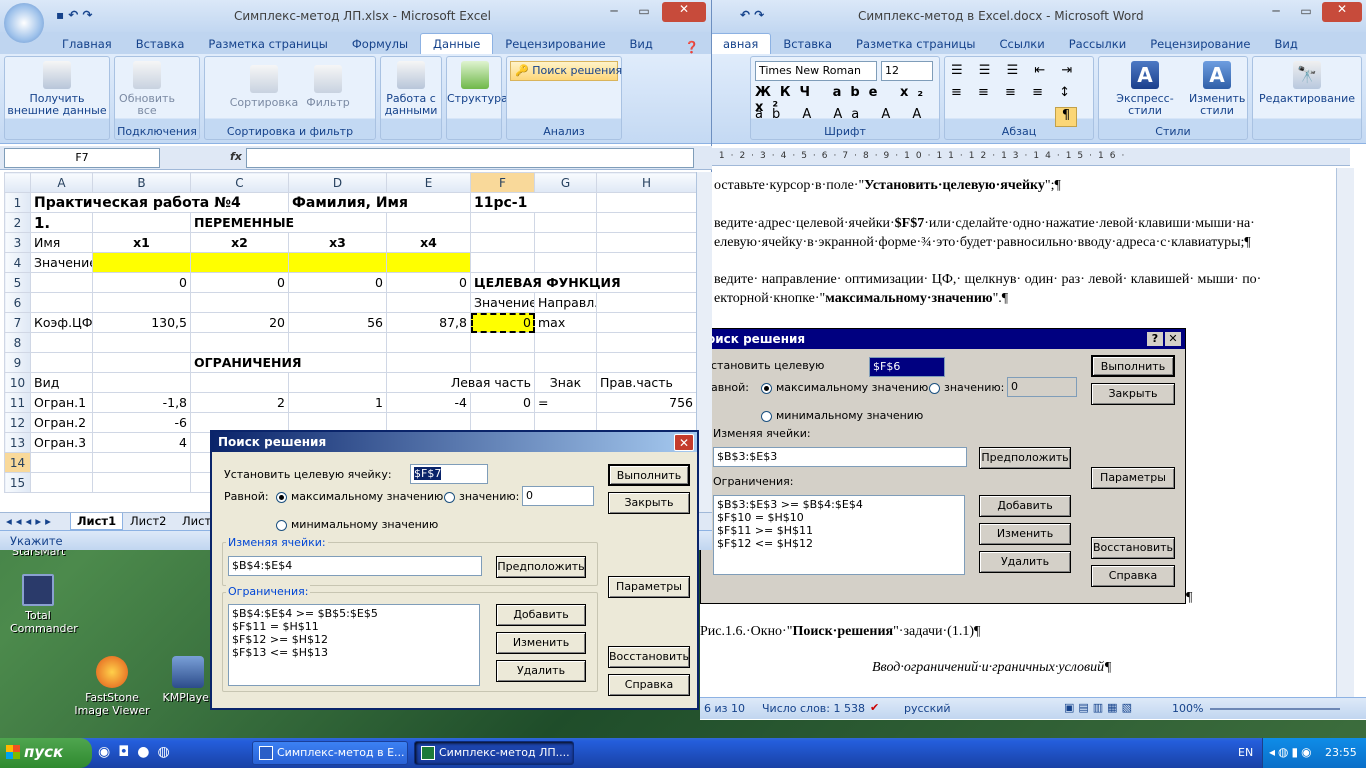  Describe the element at coordinates (141, 242) in the screenshot. I see `cell-b3: x1` at that location.